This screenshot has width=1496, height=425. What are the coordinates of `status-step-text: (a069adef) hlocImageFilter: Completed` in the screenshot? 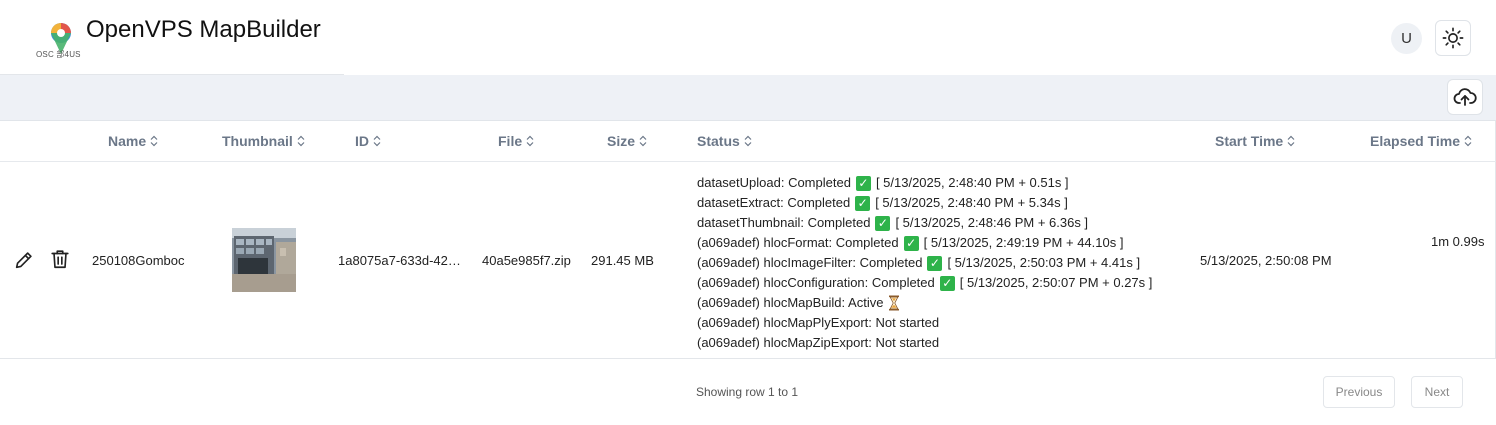 It's located at (810, 262).